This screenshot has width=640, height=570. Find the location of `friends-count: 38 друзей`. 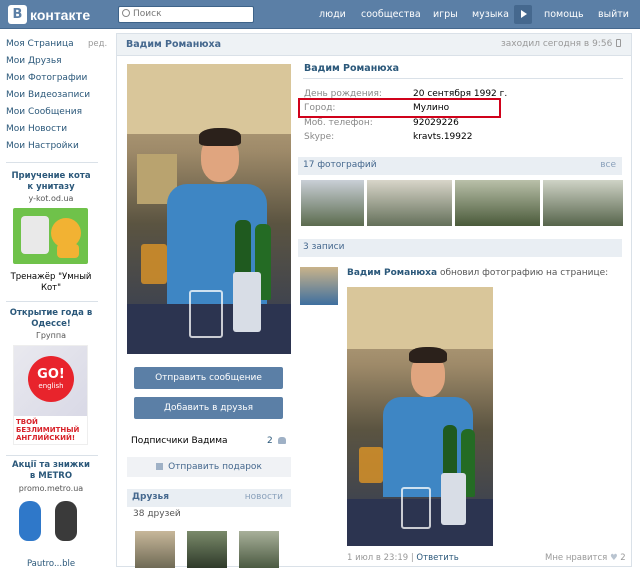

friends-count: 38 друзей is located at coordinates (157, 514).